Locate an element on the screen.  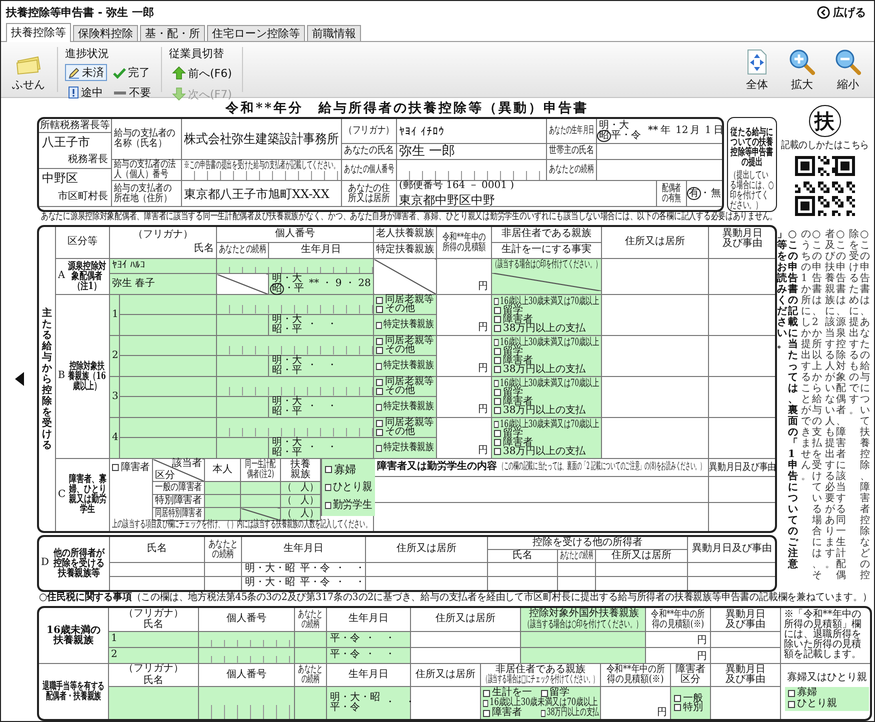
tab: 扶養控除等 is located at coordinates (38, 32).